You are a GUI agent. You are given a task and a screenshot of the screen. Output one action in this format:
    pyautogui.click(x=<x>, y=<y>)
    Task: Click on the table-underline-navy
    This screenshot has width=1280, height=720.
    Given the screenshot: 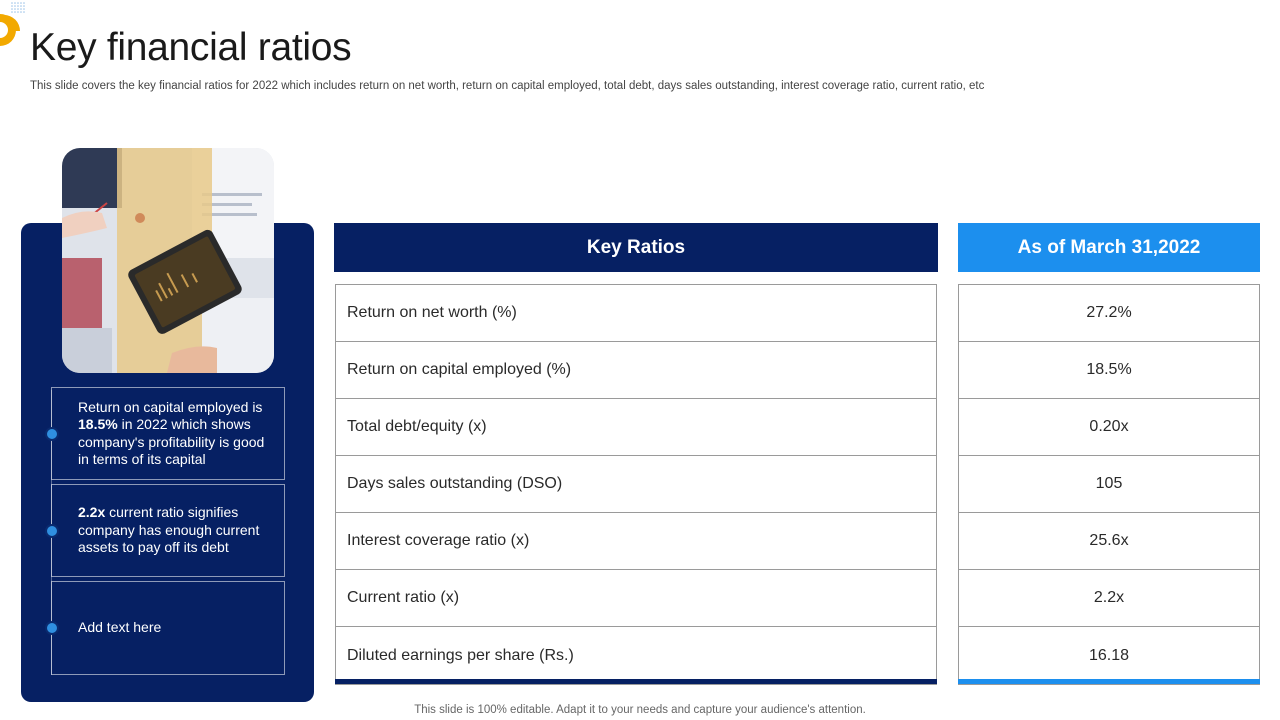 What is the action you would take?
    pyautogui.click(x=636, y=681)
    